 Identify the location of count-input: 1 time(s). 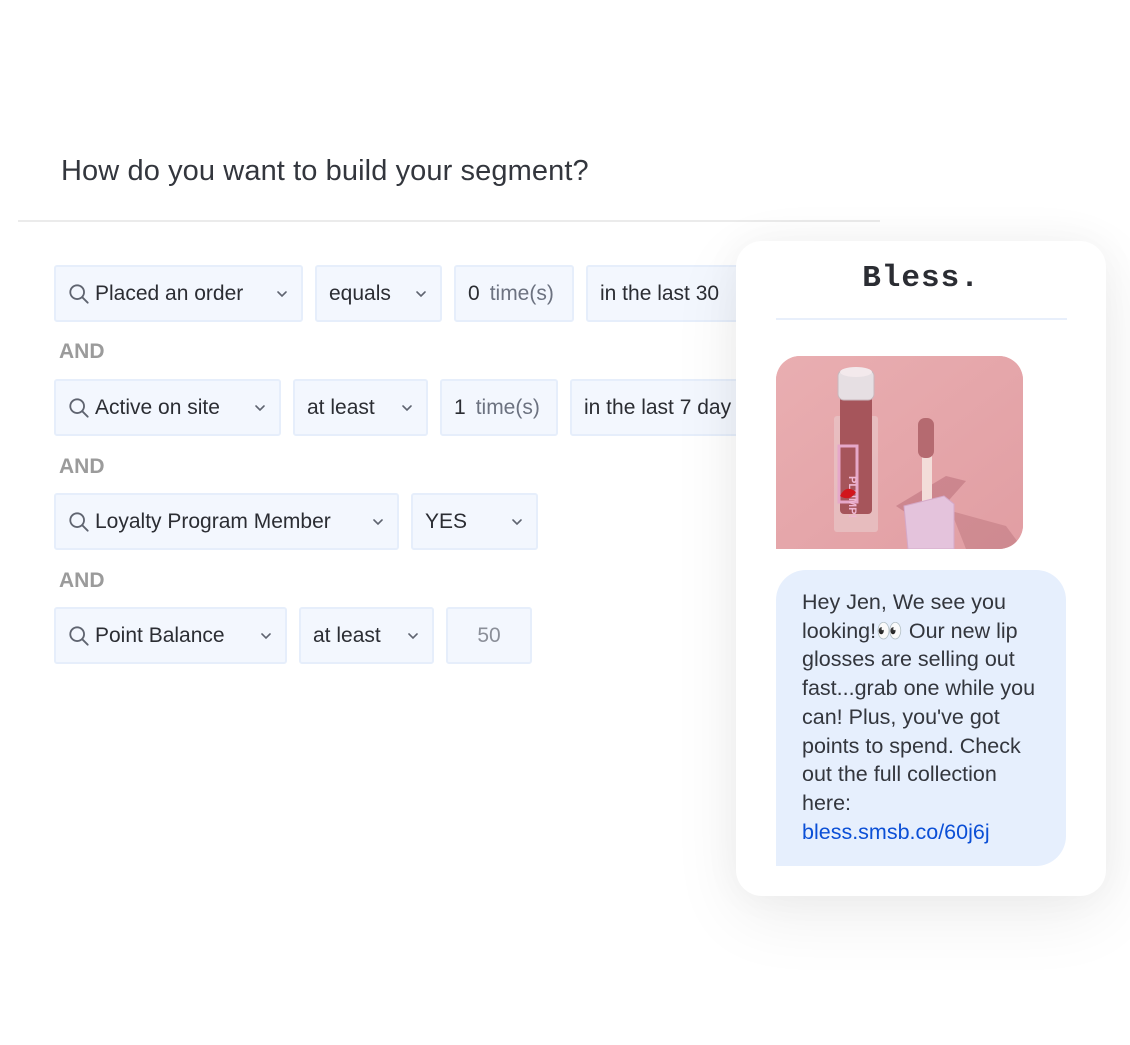
(499, 407).